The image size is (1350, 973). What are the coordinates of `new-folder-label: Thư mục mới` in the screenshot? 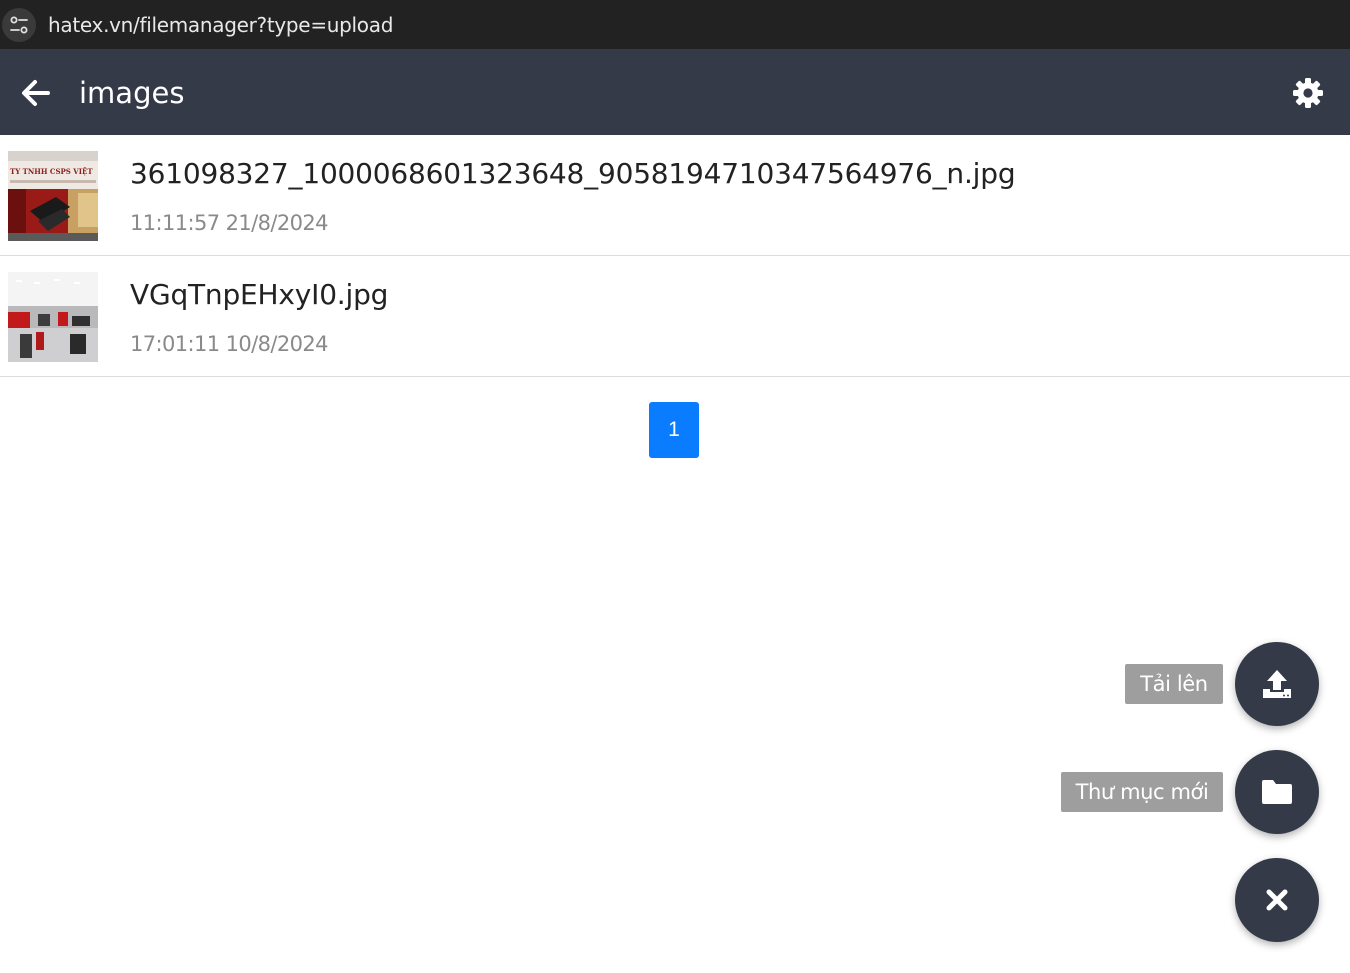 It's located at (1142, 792).